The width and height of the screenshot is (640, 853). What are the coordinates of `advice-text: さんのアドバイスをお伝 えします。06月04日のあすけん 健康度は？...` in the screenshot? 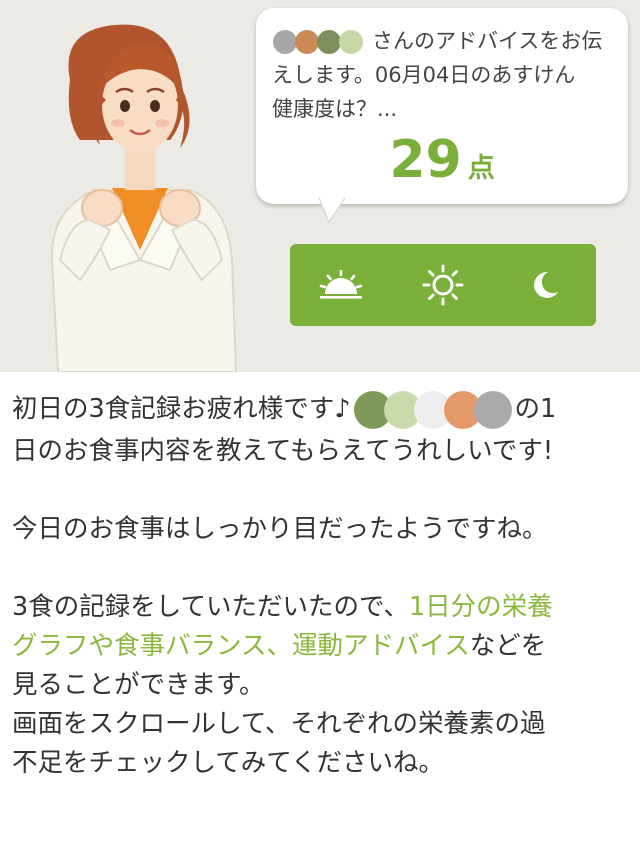 It's located at (444, 75).